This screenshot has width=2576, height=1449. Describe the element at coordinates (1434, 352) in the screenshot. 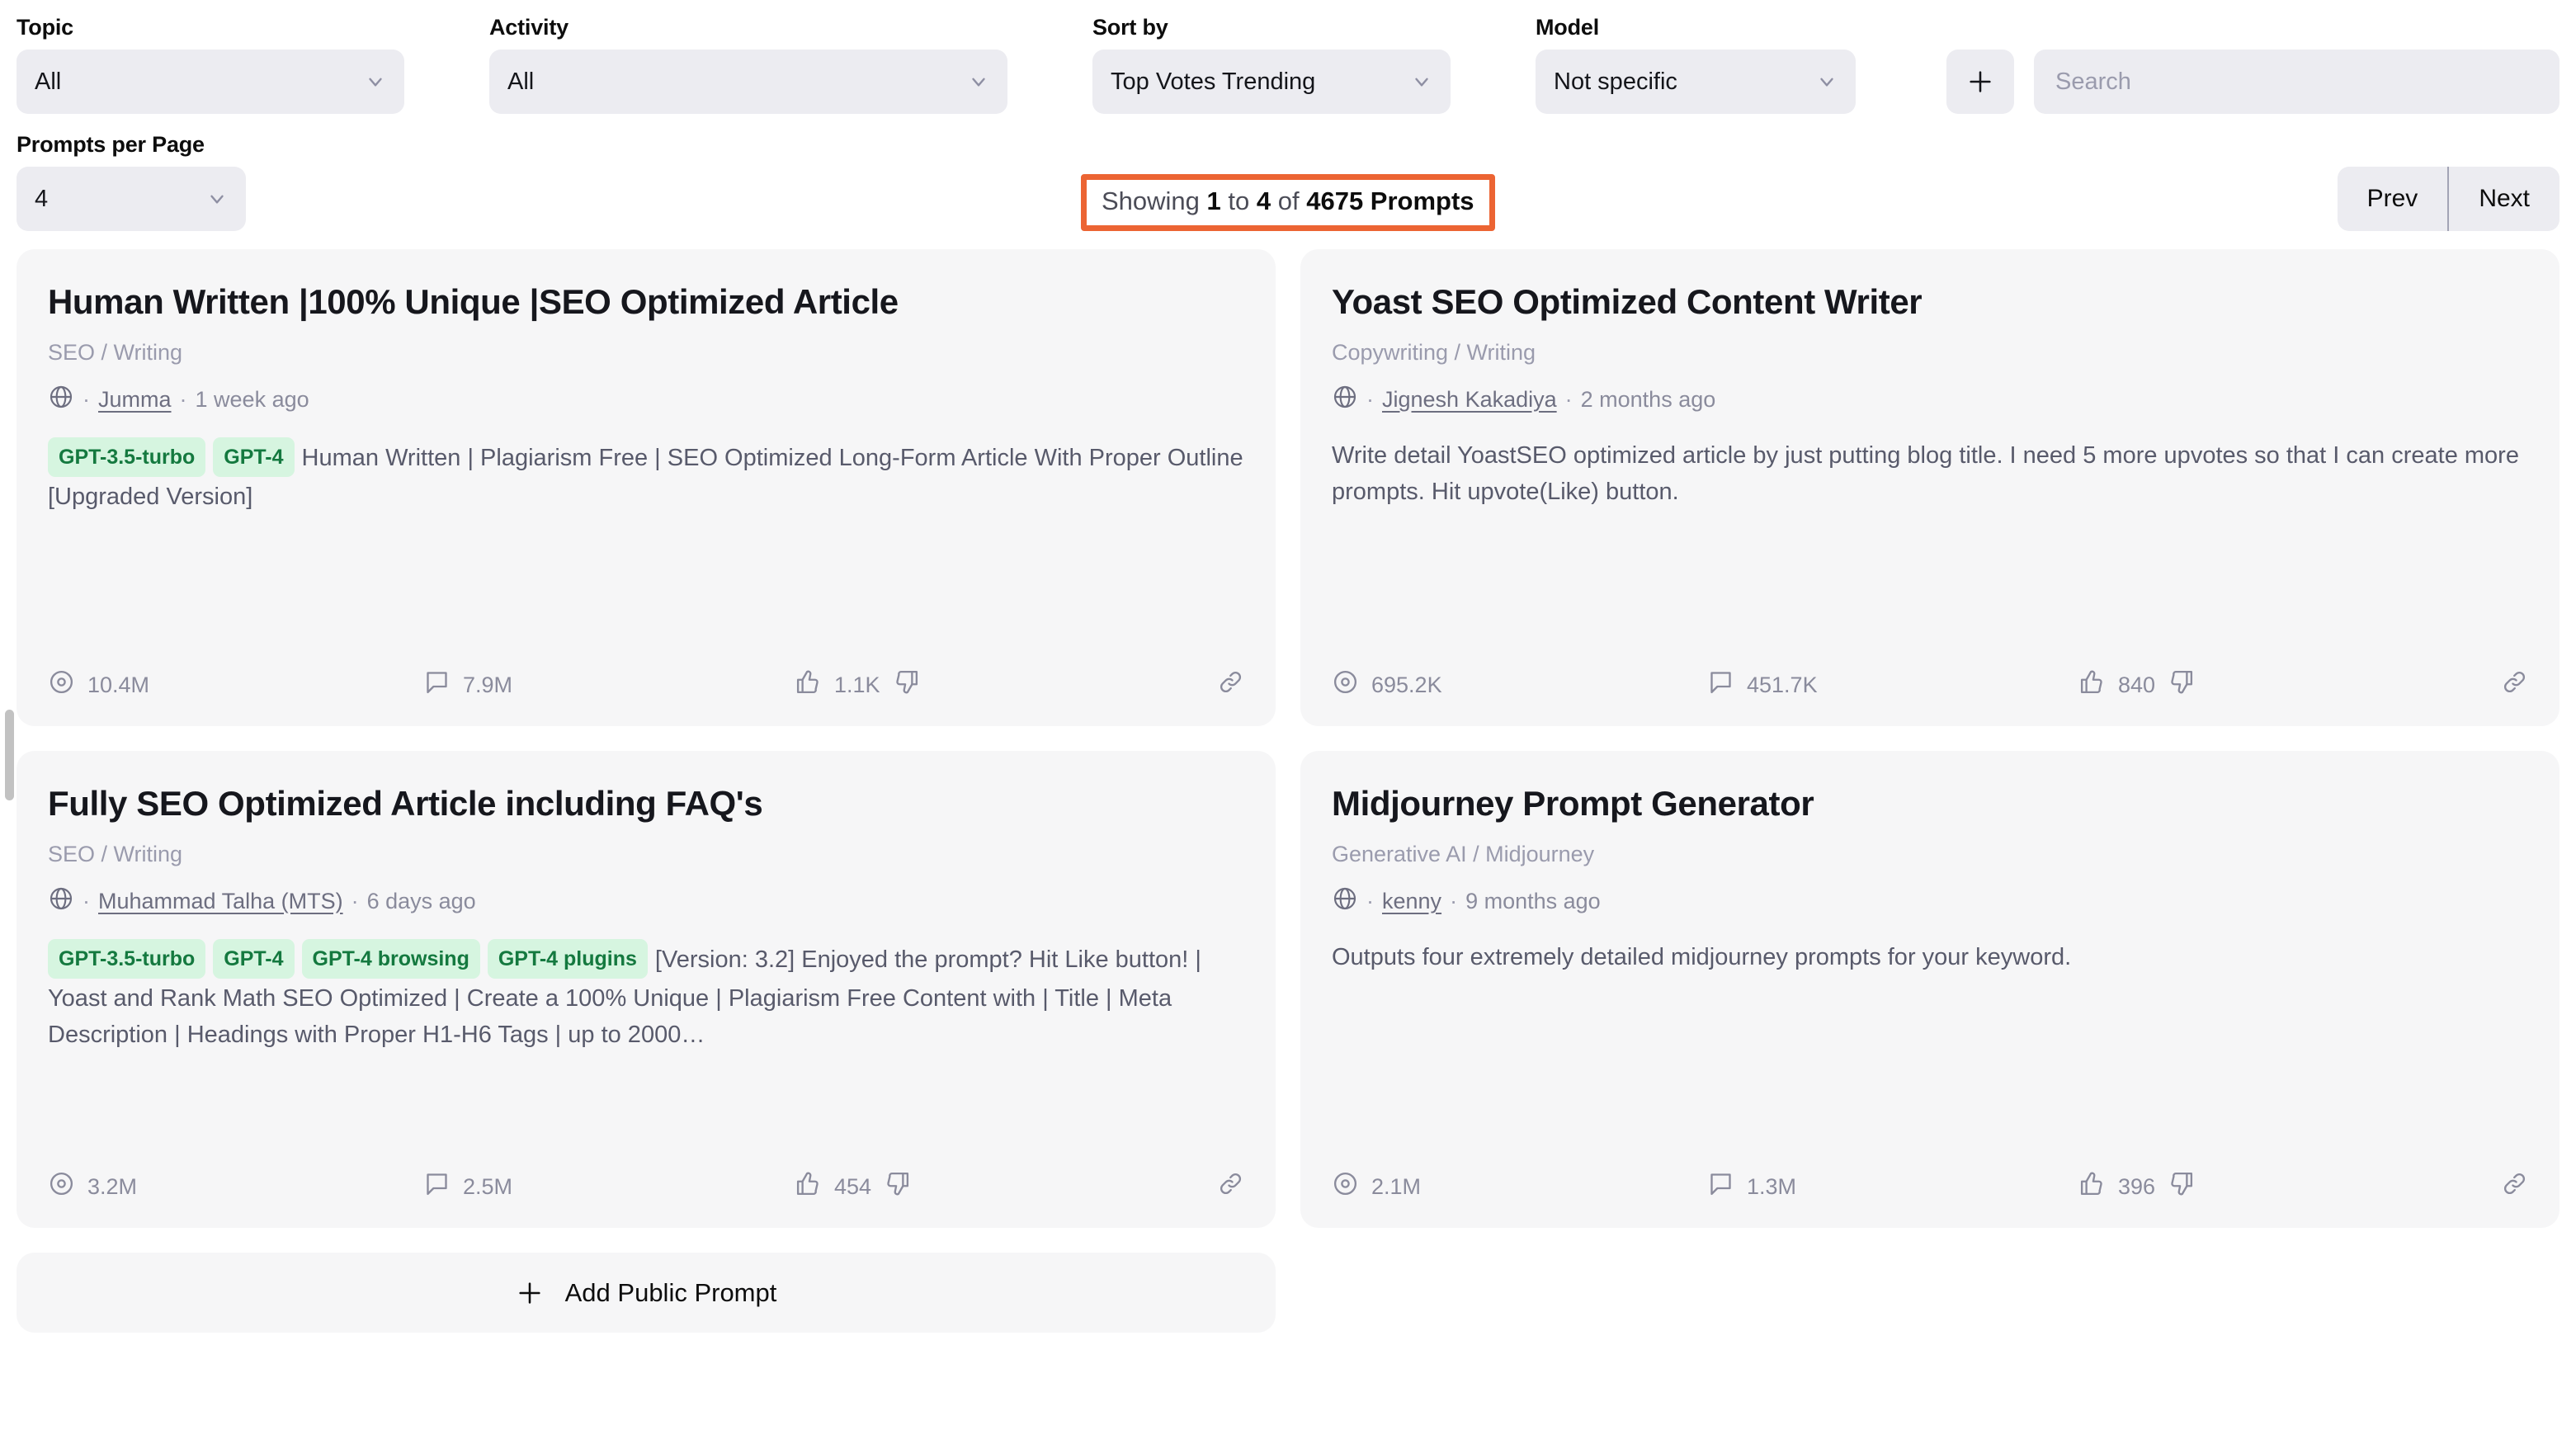

I see `prompt-category: Copywriting / Writing` at that location.